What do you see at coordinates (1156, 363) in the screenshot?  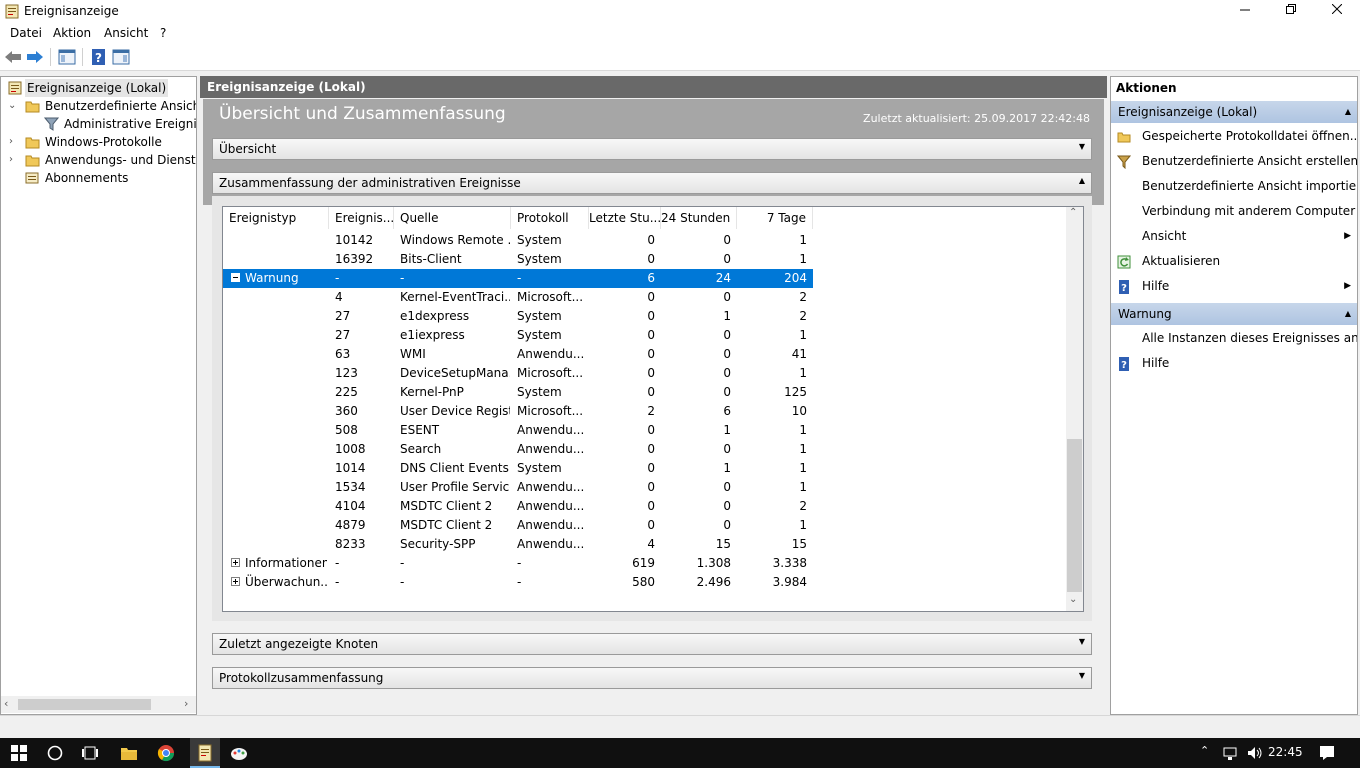 I see `action-label: Hilfe` at bounding box center [1156, 363].